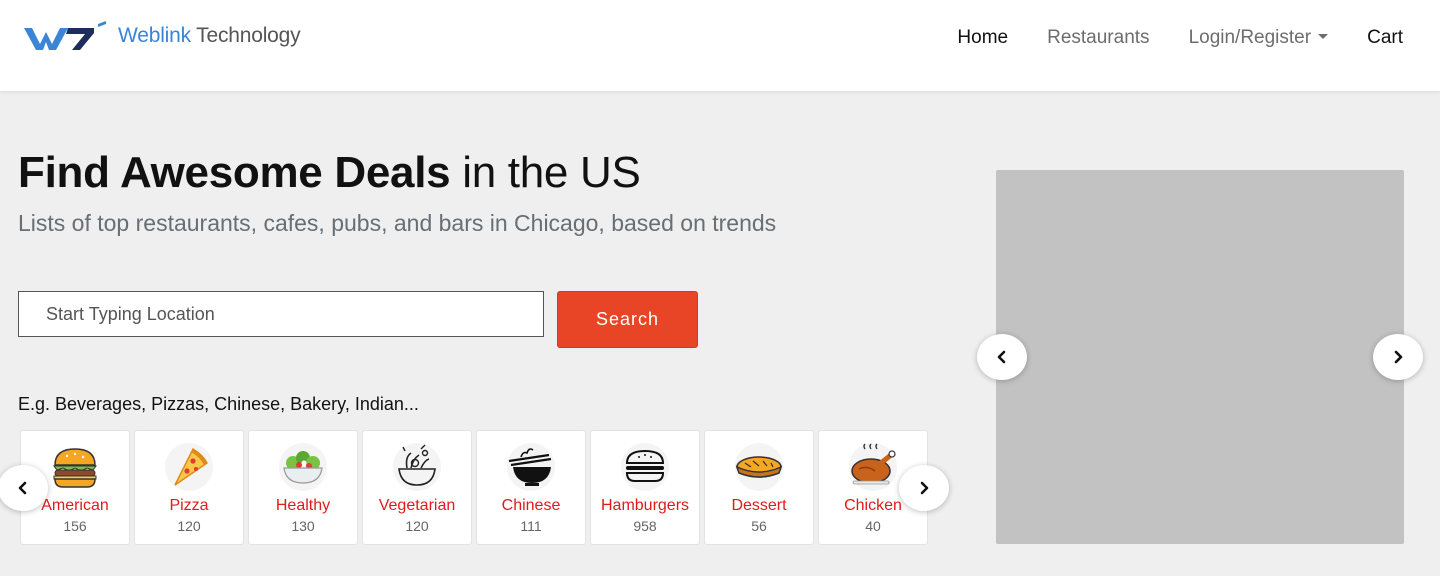 The height and width of the screenshot is (576, 1440). Describe the element at coordinates (303, 526) in the screenshot. I see `category-count: 130` at that location.